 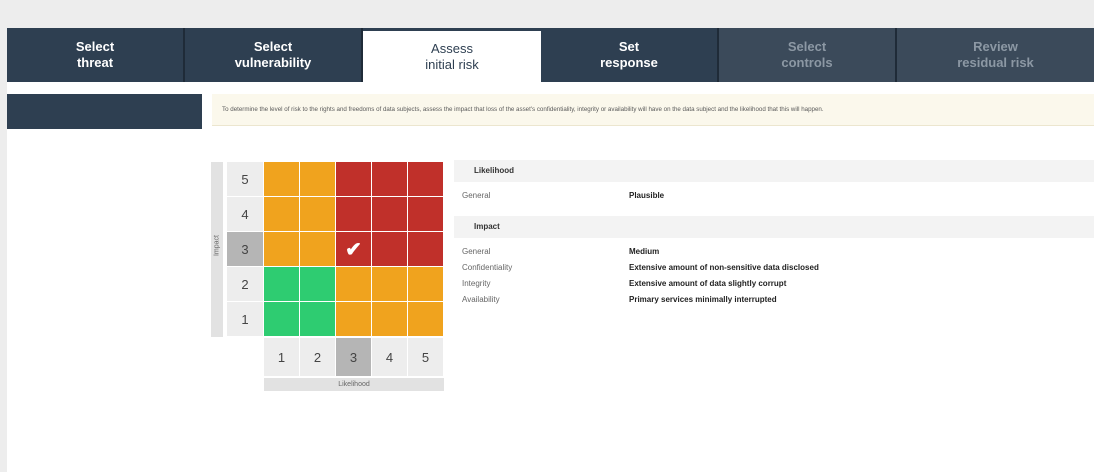 What do you see at coordinates (282, 357) in the screenshot?
I see `likelihood-level-1: 1` at bounding box center [282, 357].